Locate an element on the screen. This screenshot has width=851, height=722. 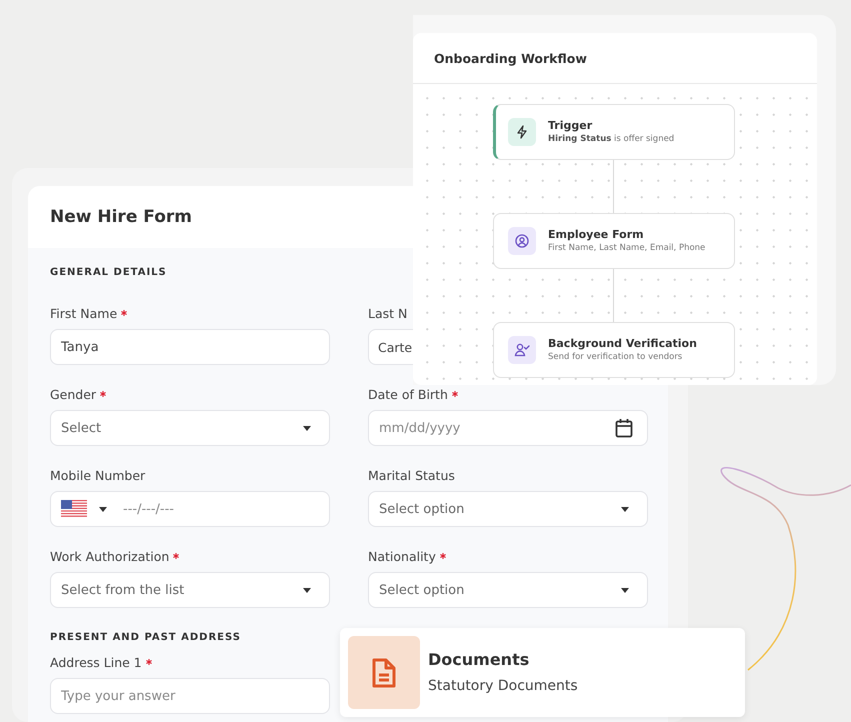
field-label: Mobile Number is located at coordinates (98, 476).